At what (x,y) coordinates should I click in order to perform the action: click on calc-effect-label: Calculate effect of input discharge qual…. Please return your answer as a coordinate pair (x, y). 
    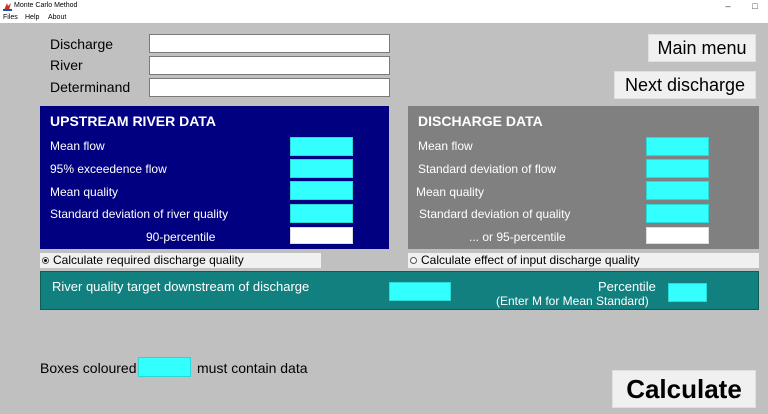
    Looking at the image, I should click on (530, 260).